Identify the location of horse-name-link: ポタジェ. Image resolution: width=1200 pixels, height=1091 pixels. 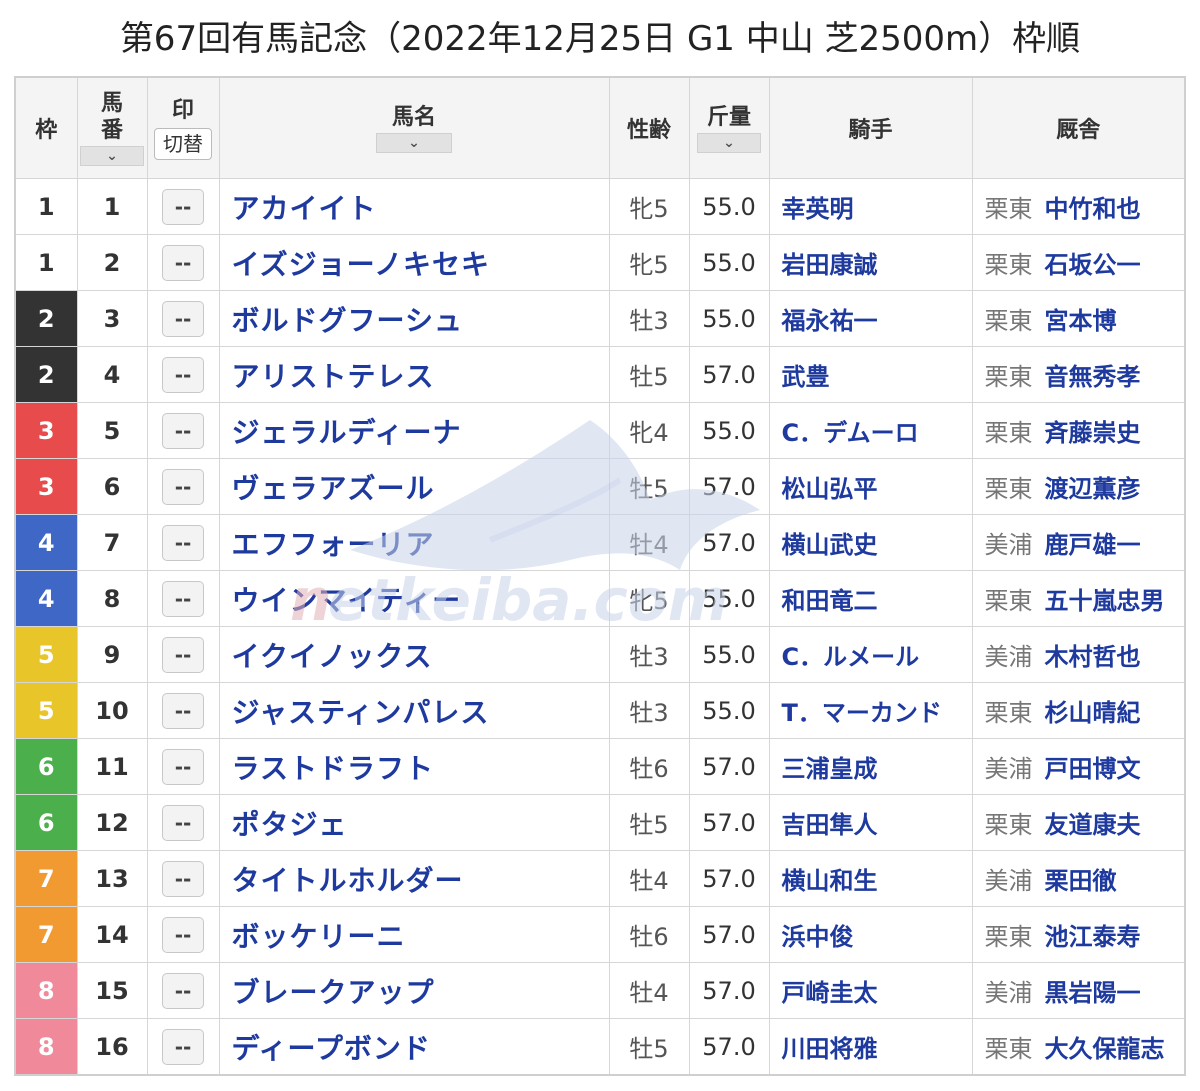
(414, 822).